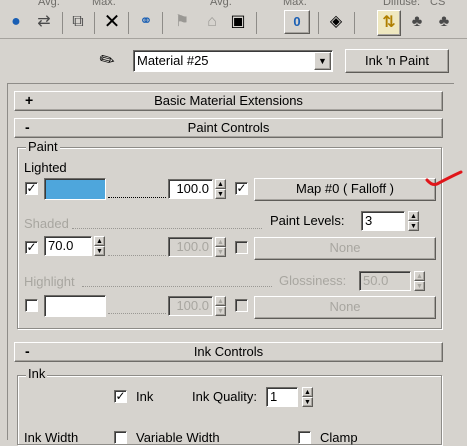 This screenshot has height=446, width=467. Describe the element at coordinates (120, 396) in the screenshot. I see `ink-checkbox: ✓` at that location.